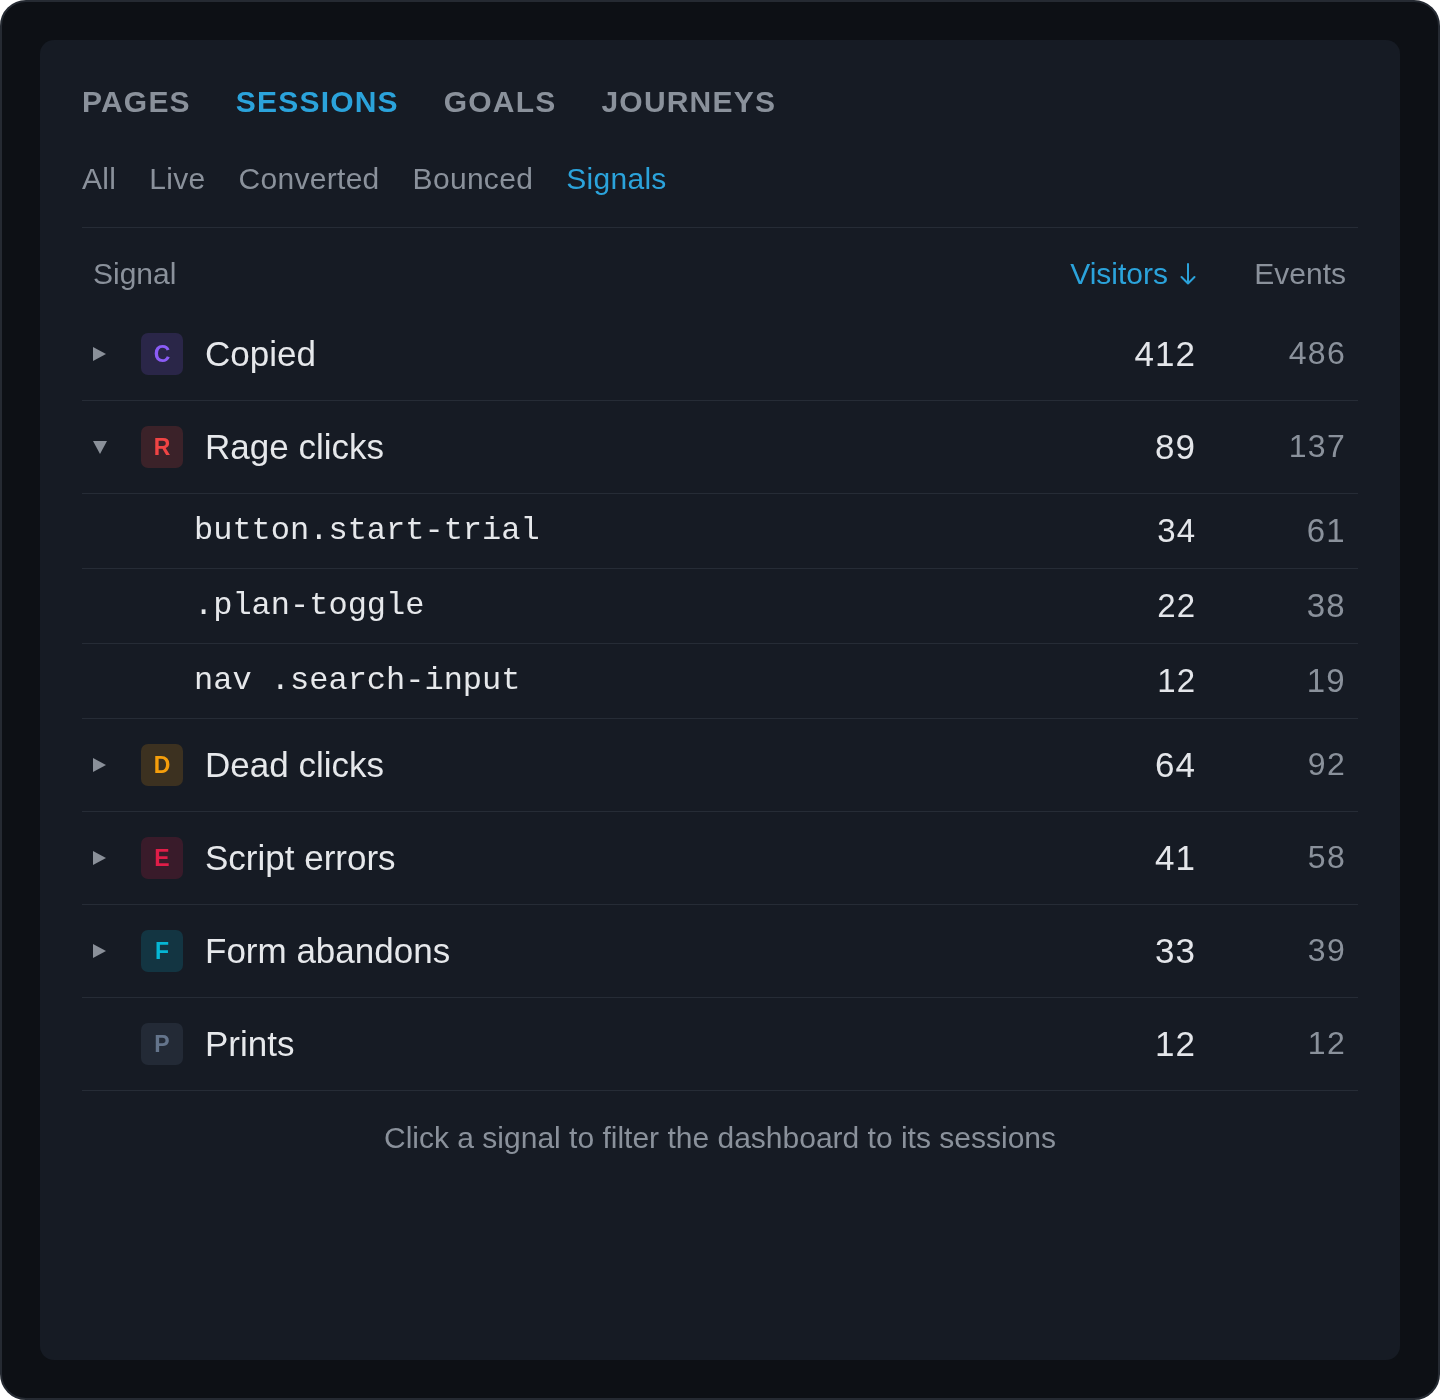 The width and height of the screenshot is (1440, 1400). What do you see at coordinates (1176, 606) in the screenshot?
I see `visitors-count: 22` at bounding box center [1176, 606].